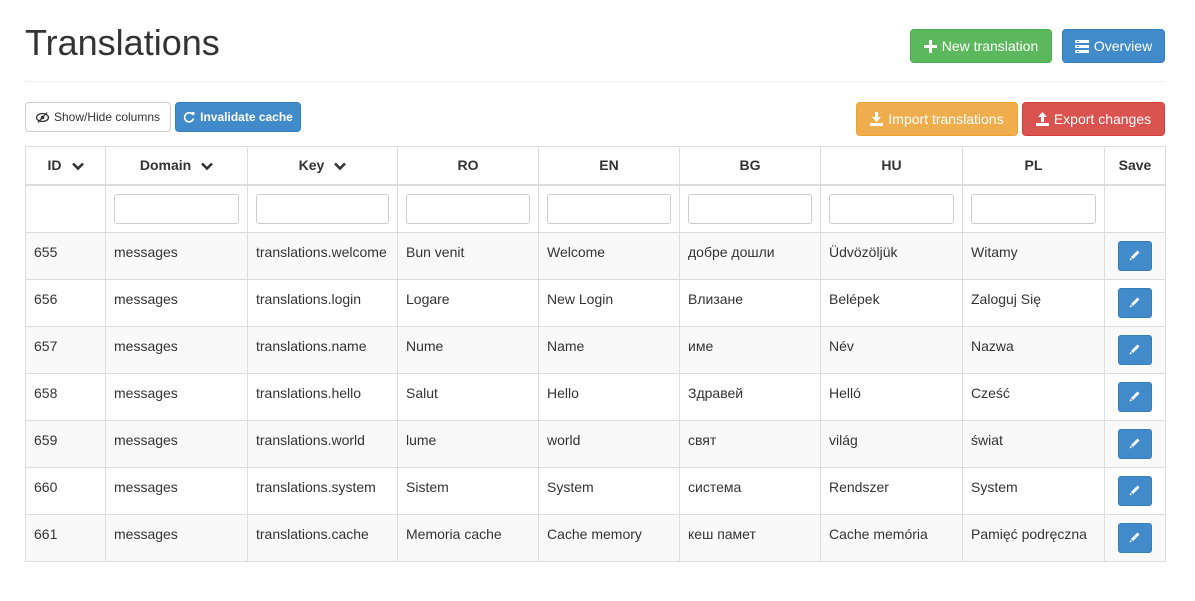 The height and width of the screenshot is (601, 1195). I want to click on cell-bg: Здравей, so click(750, 397).